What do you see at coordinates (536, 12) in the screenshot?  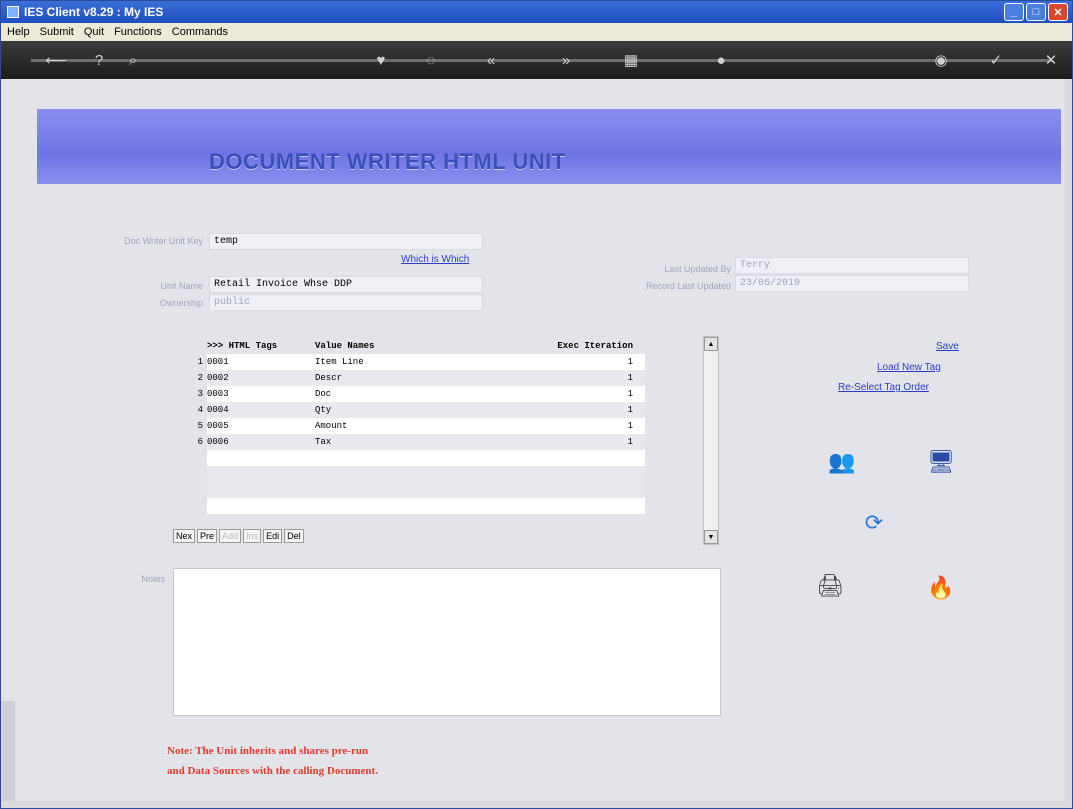 I see `title-bar: IES Client v8.29 : My IES _ □ ✕` at bounding box center [536, 12].